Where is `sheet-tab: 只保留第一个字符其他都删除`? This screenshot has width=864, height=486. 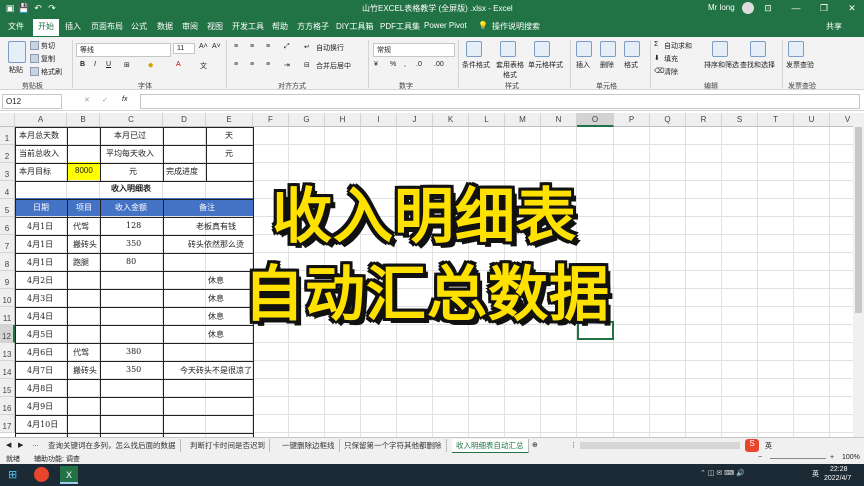 sheet-tab: 只保留第一个字符其他都删除 is located at coordinates (393, 445).